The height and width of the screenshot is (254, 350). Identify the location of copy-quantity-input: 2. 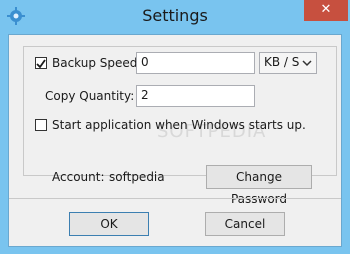
(195, 96).